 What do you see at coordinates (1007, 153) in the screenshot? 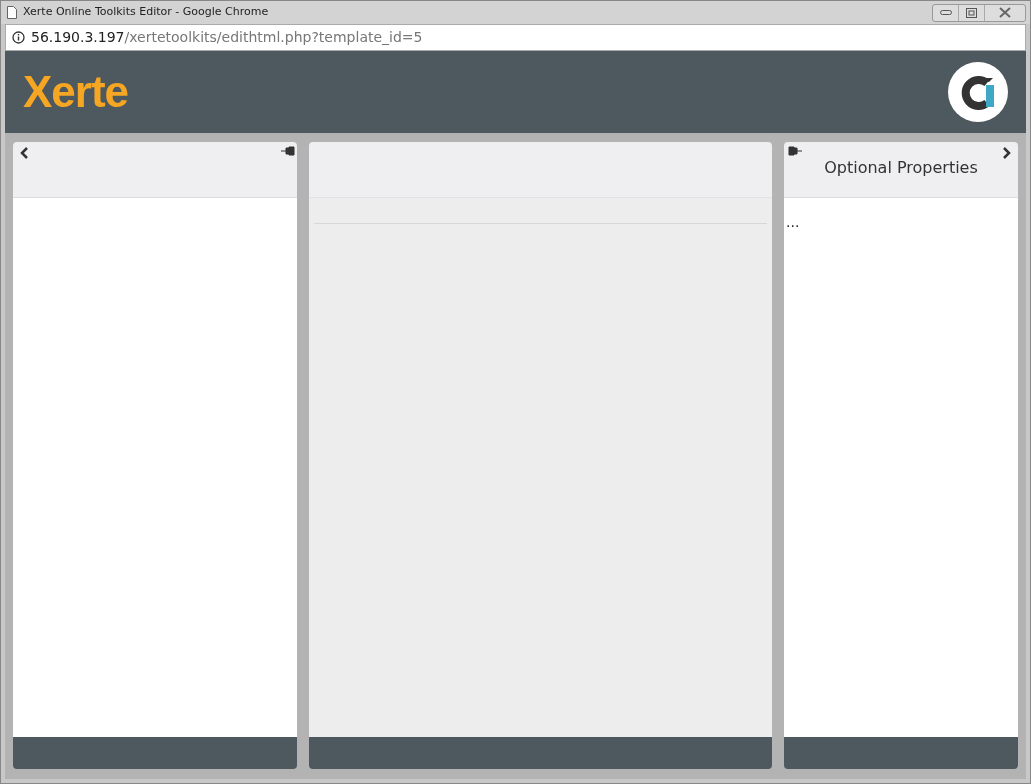
I see `chevron-right-icon` at bounding box center [1007, 153].